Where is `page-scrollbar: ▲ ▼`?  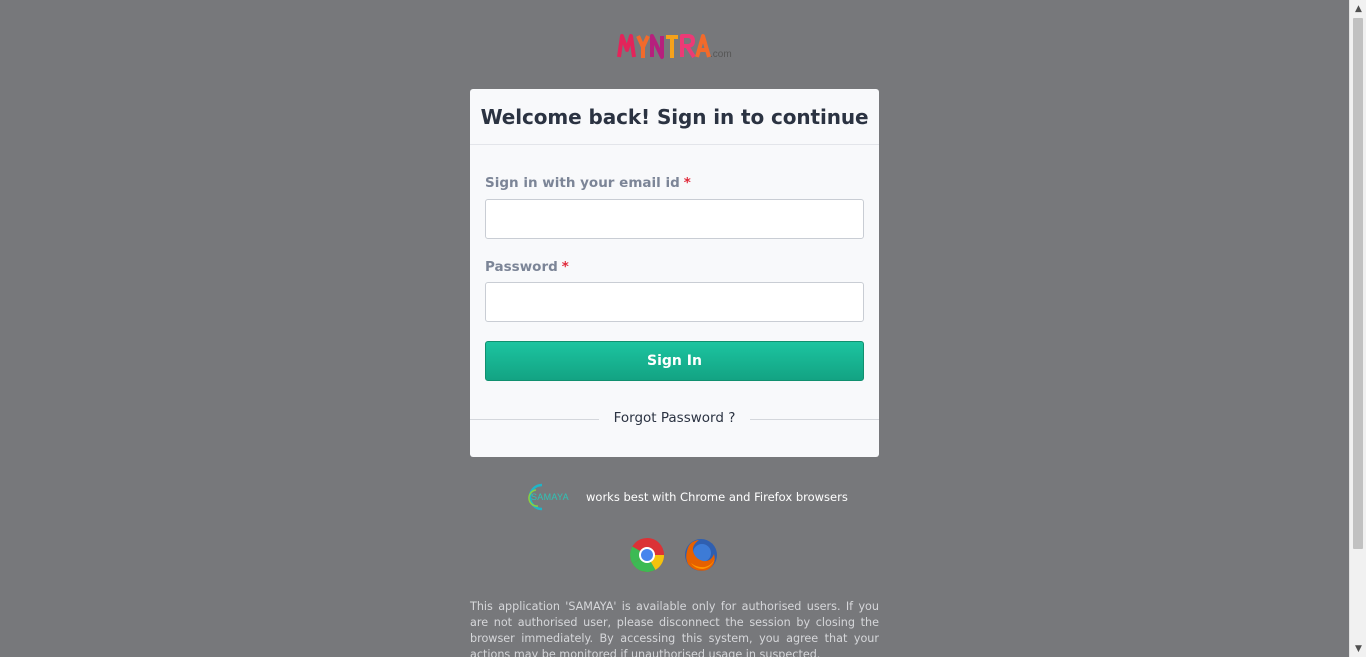
page-scrollbar: ▲ ▼ is located at coordinates (1357, 328).